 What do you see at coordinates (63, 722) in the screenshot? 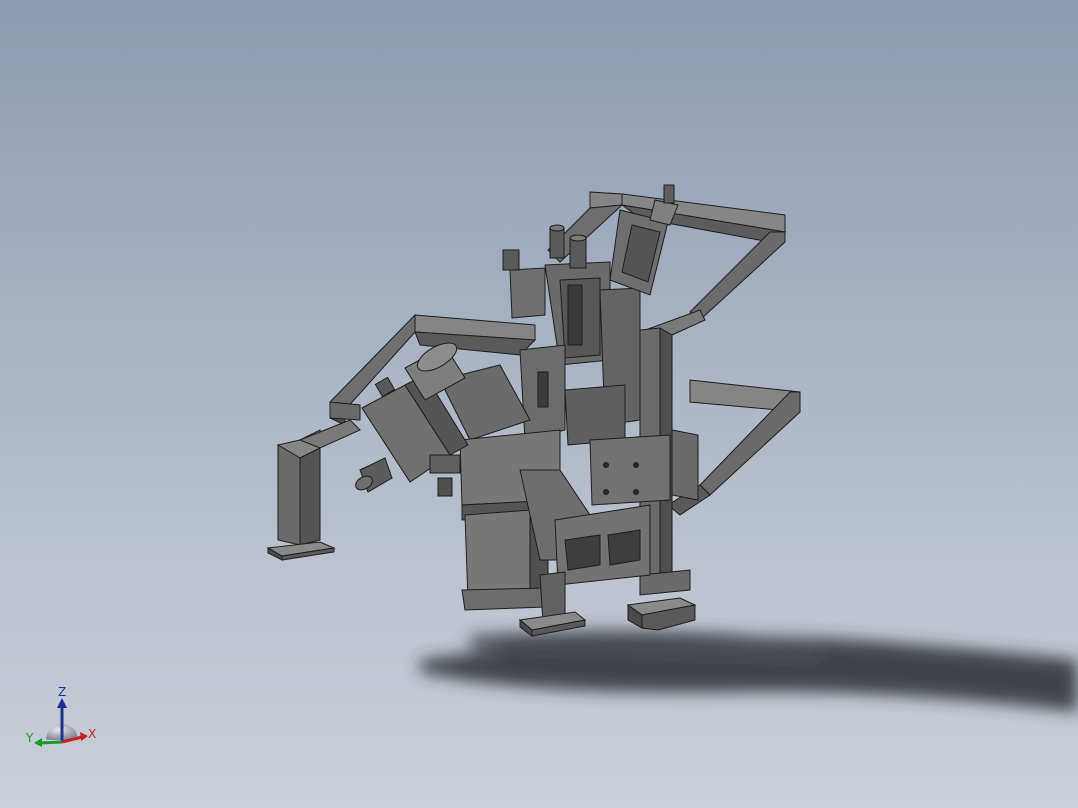
I see `view-triad: Z X Y` at bounding box center [63, 722].